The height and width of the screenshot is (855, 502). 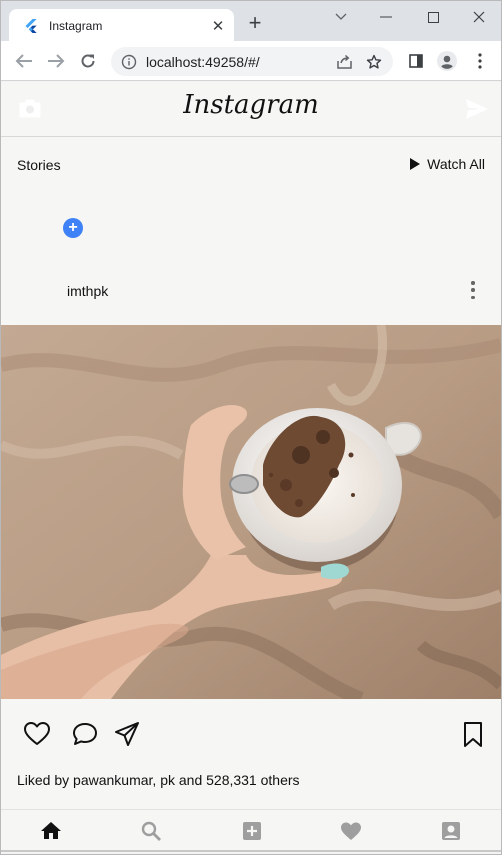 What do you see at coordinates (76, 25) in the screenshot?
I see `tab-title: Instagram` at bounding box center [76, 25].